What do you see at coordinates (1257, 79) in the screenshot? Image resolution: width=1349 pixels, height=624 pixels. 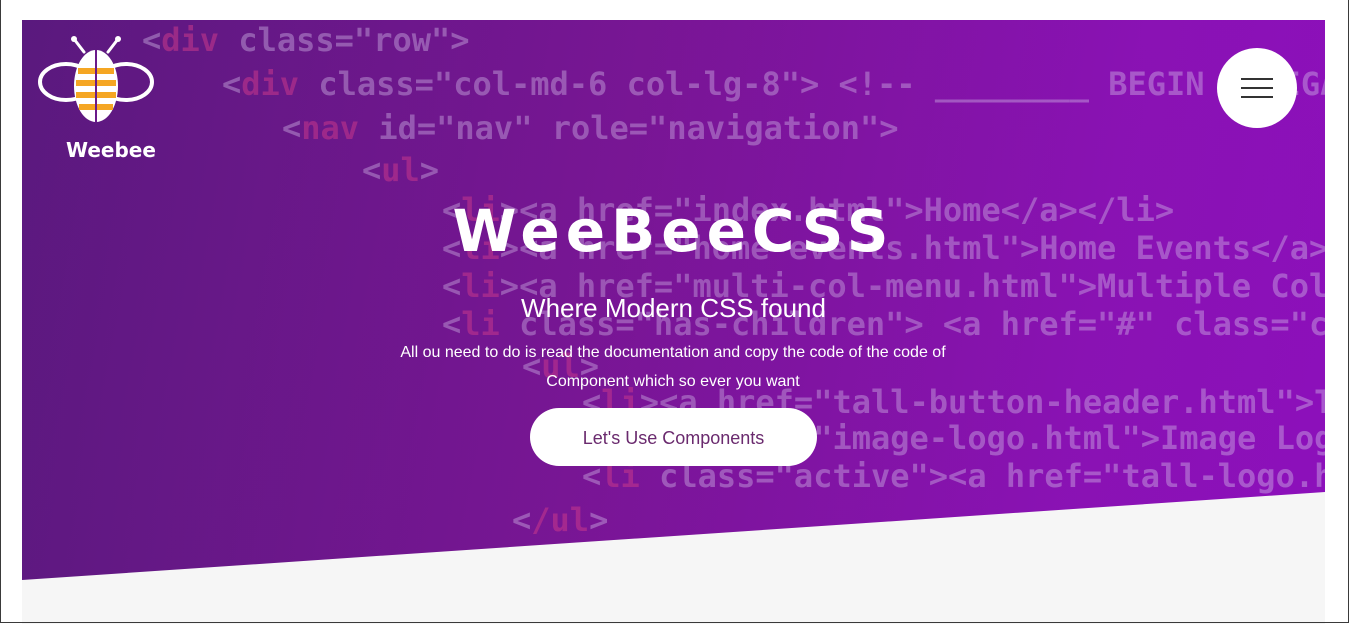 I see `hamburger-icon` at bounding box center [1257, 79].